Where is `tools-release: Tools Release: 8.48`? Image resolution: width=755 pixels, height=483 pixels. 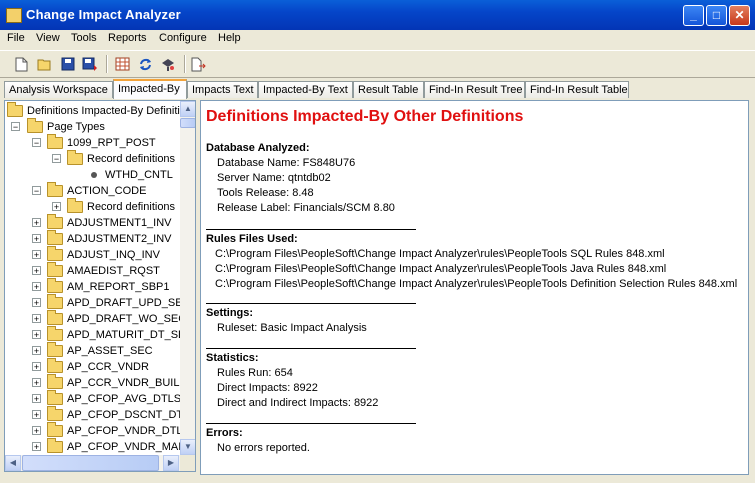
tools-release: Tools Release: 8.48 is located at coordinates (265, 193).